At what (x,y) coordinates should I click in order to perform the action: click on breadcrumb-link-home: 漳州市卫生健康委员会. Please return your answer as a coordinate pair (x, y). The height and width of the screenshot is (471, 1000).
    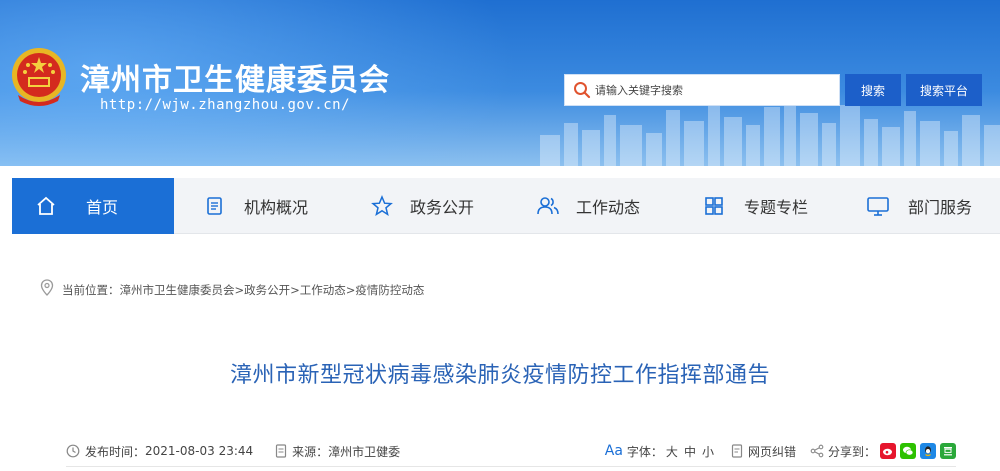
    Looking at the image, I should click on (177, 290).